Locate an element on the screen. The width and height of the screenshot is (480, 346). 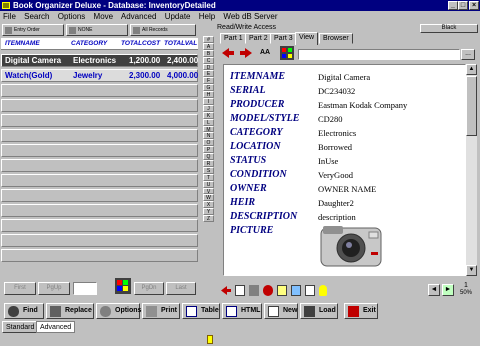
alpha-tab: X is located at coordinates (208, 204).